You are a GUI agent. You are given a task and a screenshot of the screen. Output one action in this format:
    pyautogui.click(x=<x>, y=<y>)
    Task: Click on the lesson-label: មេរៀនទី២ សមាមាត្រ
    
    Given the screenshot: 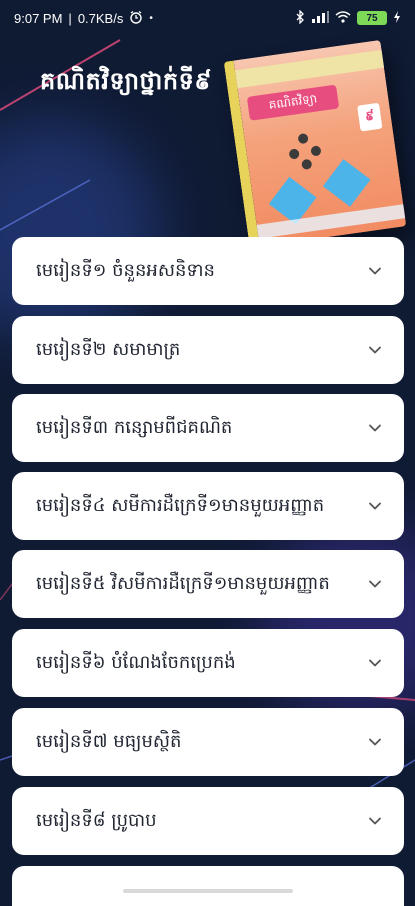 What is the action you would take?
    pyautogui.click(x=108, y=349)
    